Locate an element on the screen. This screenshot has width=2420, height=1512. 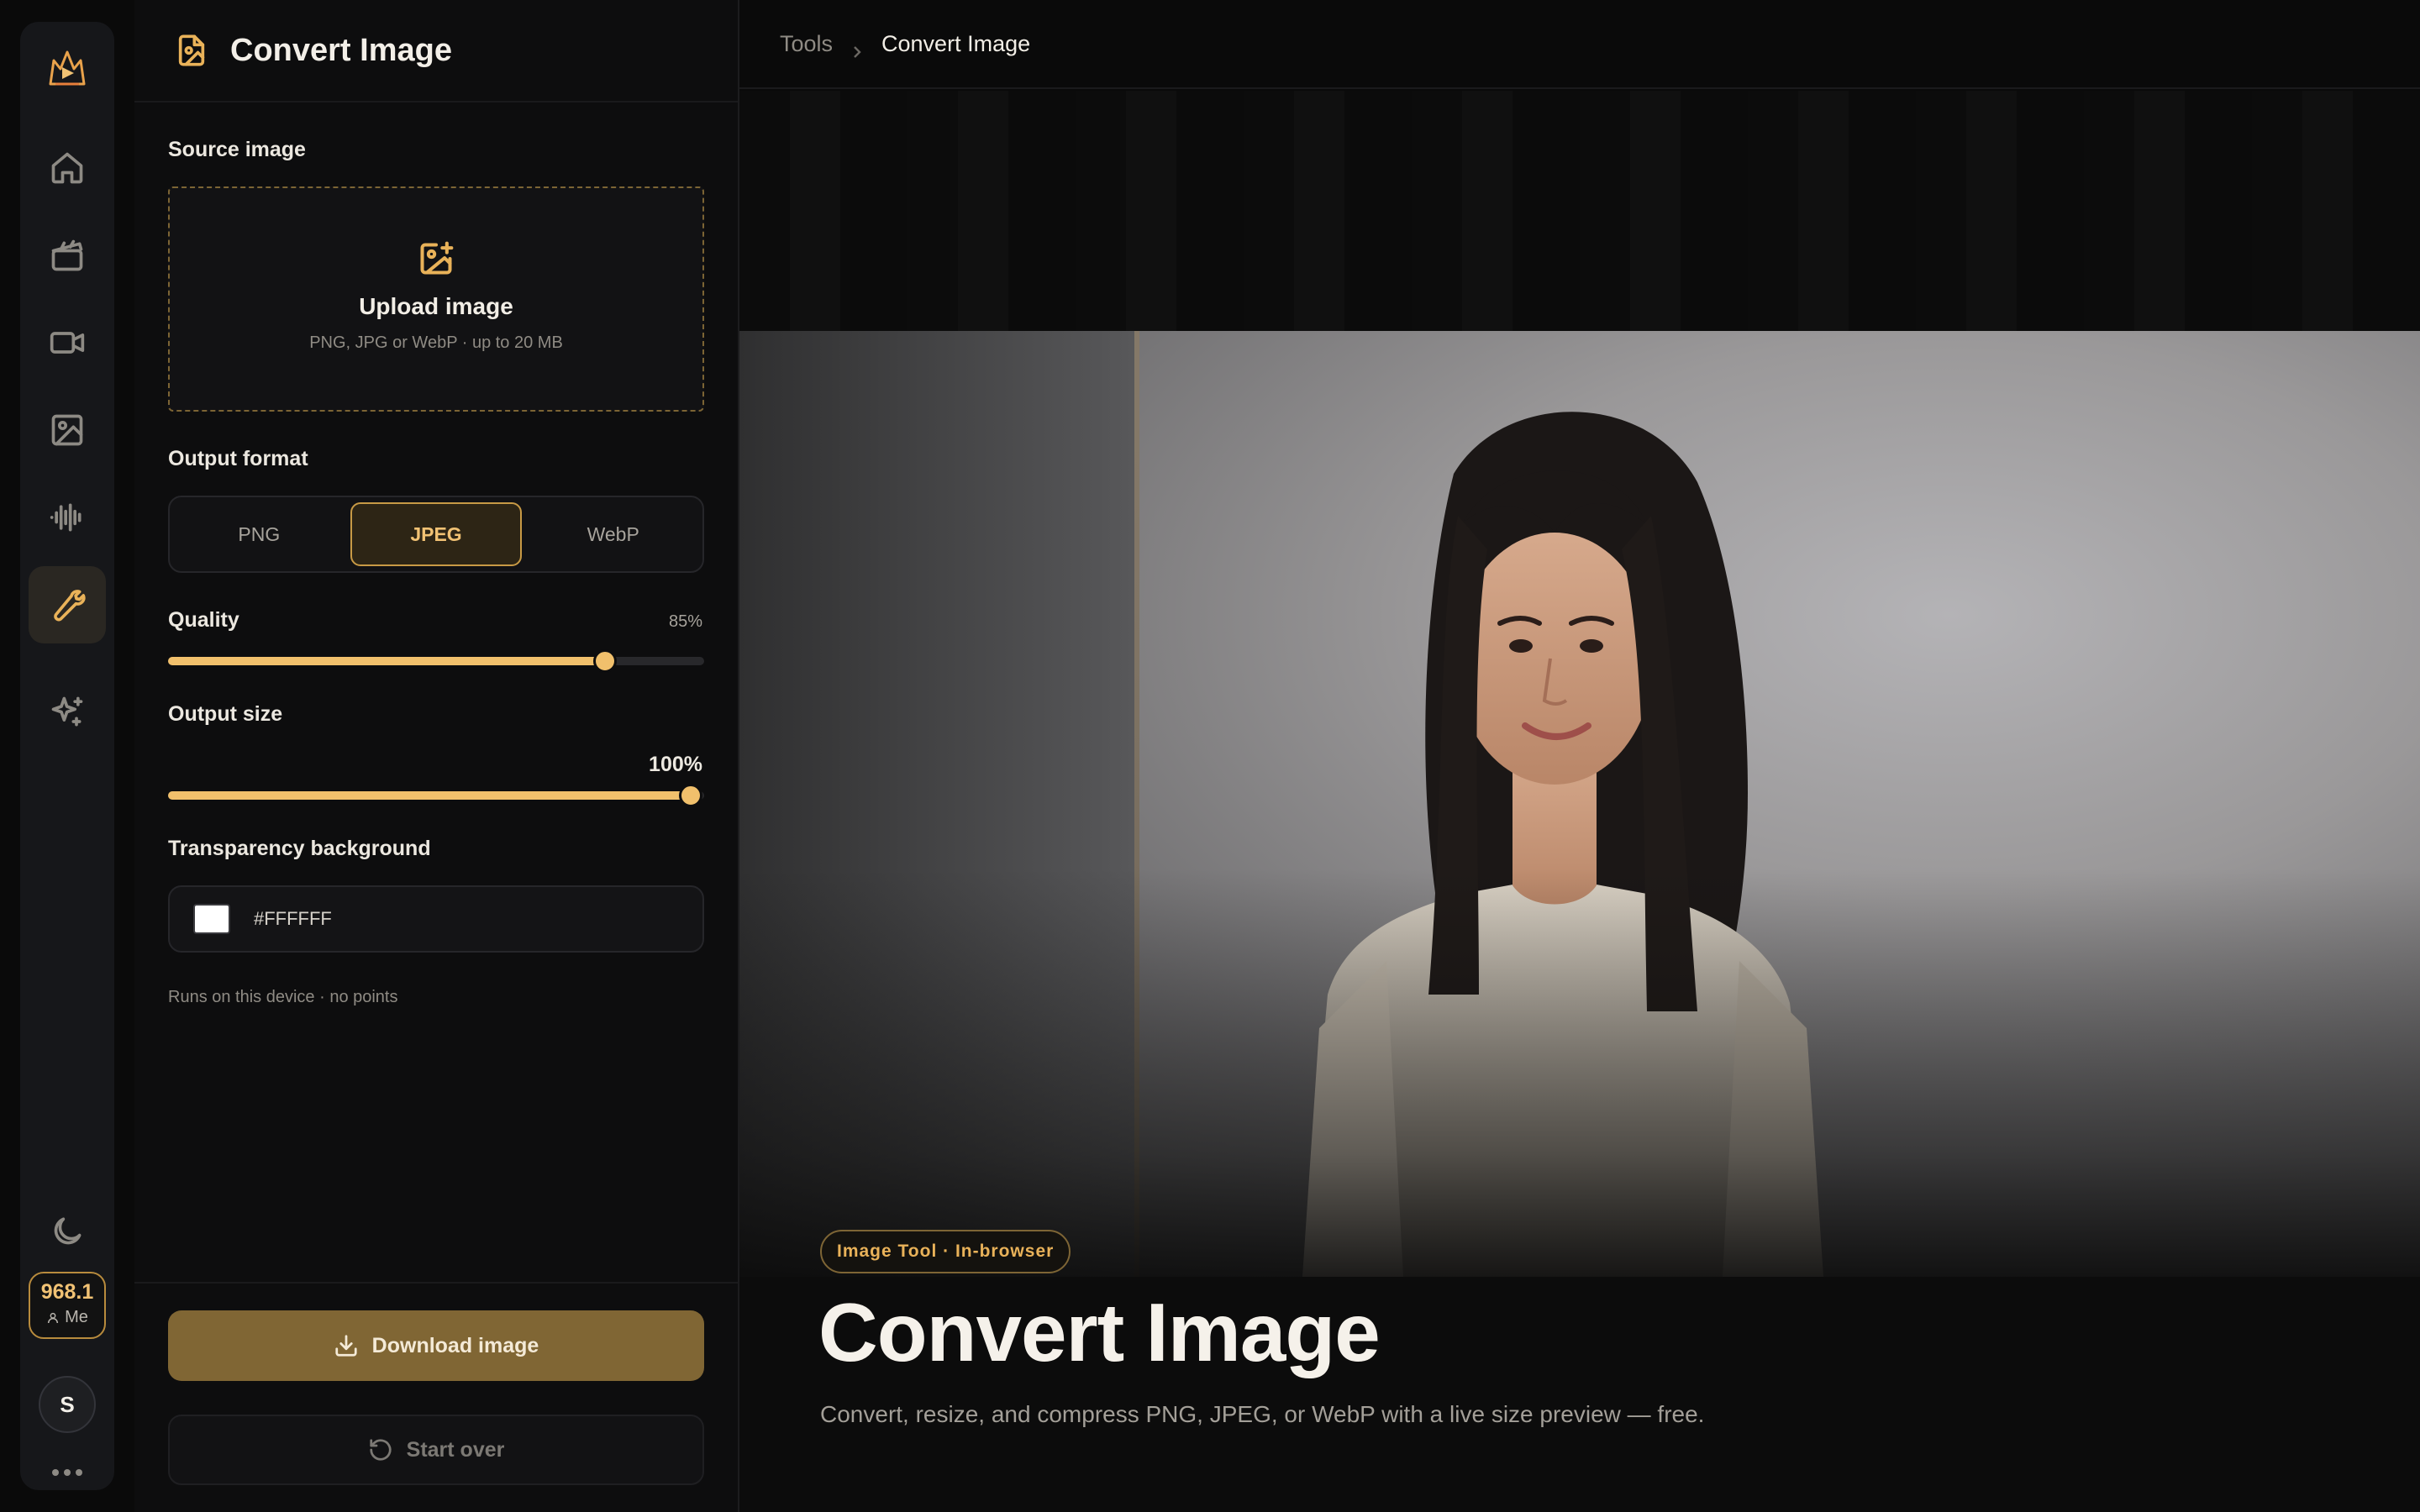
audio-waveform-icon is located at coordinates (66, 517).